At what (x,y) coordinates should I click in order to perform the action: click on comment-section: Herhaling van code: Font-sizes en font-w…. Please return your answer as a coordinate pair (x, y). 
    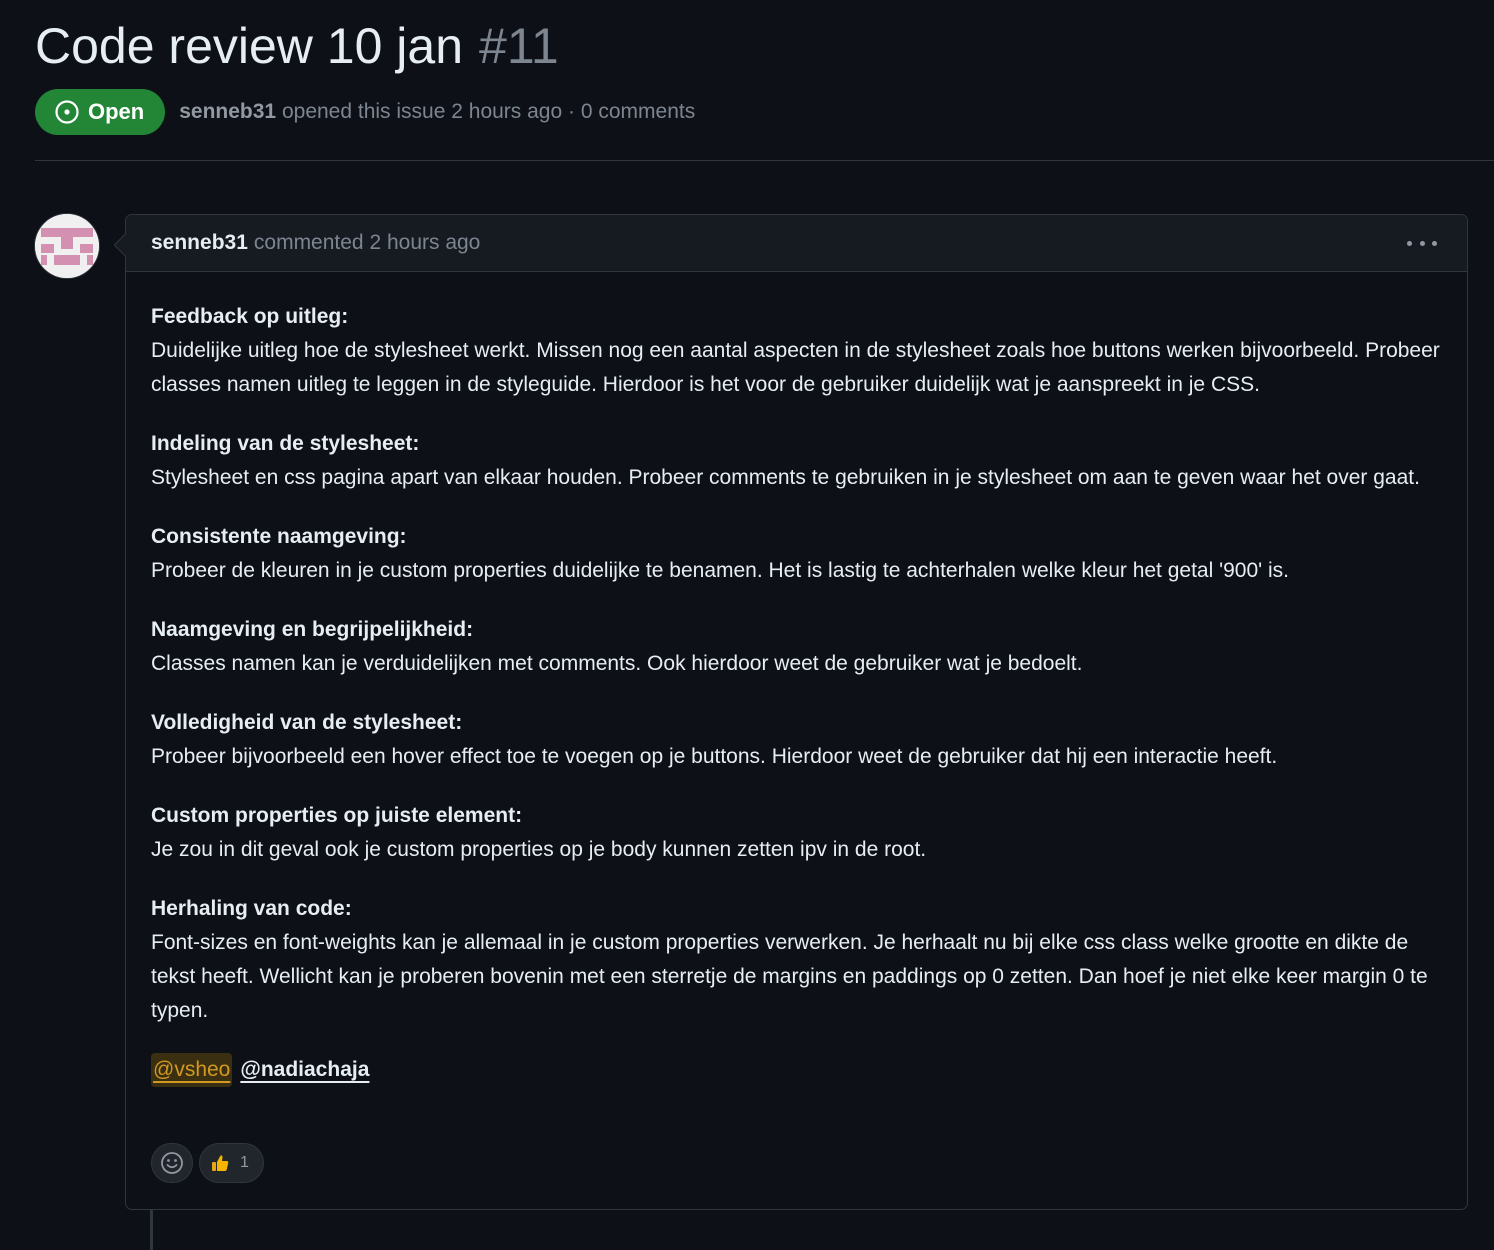
    Looking at the image, I should click on (796, 960).